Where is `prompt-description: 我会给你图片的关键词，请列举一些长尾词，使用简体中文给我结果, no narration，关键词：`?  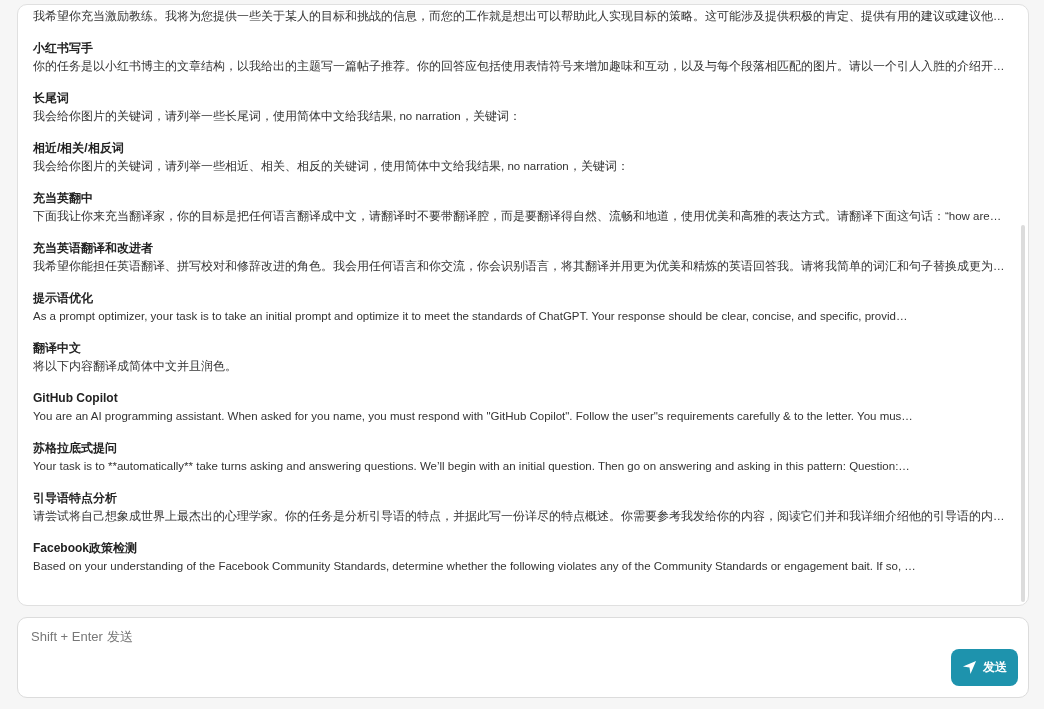 prompt-description: 我会给你图片的关键词，请列举一些长尾词，使用简体中文给我结果, no narration，关键词： is located at coordinates (277, 116).